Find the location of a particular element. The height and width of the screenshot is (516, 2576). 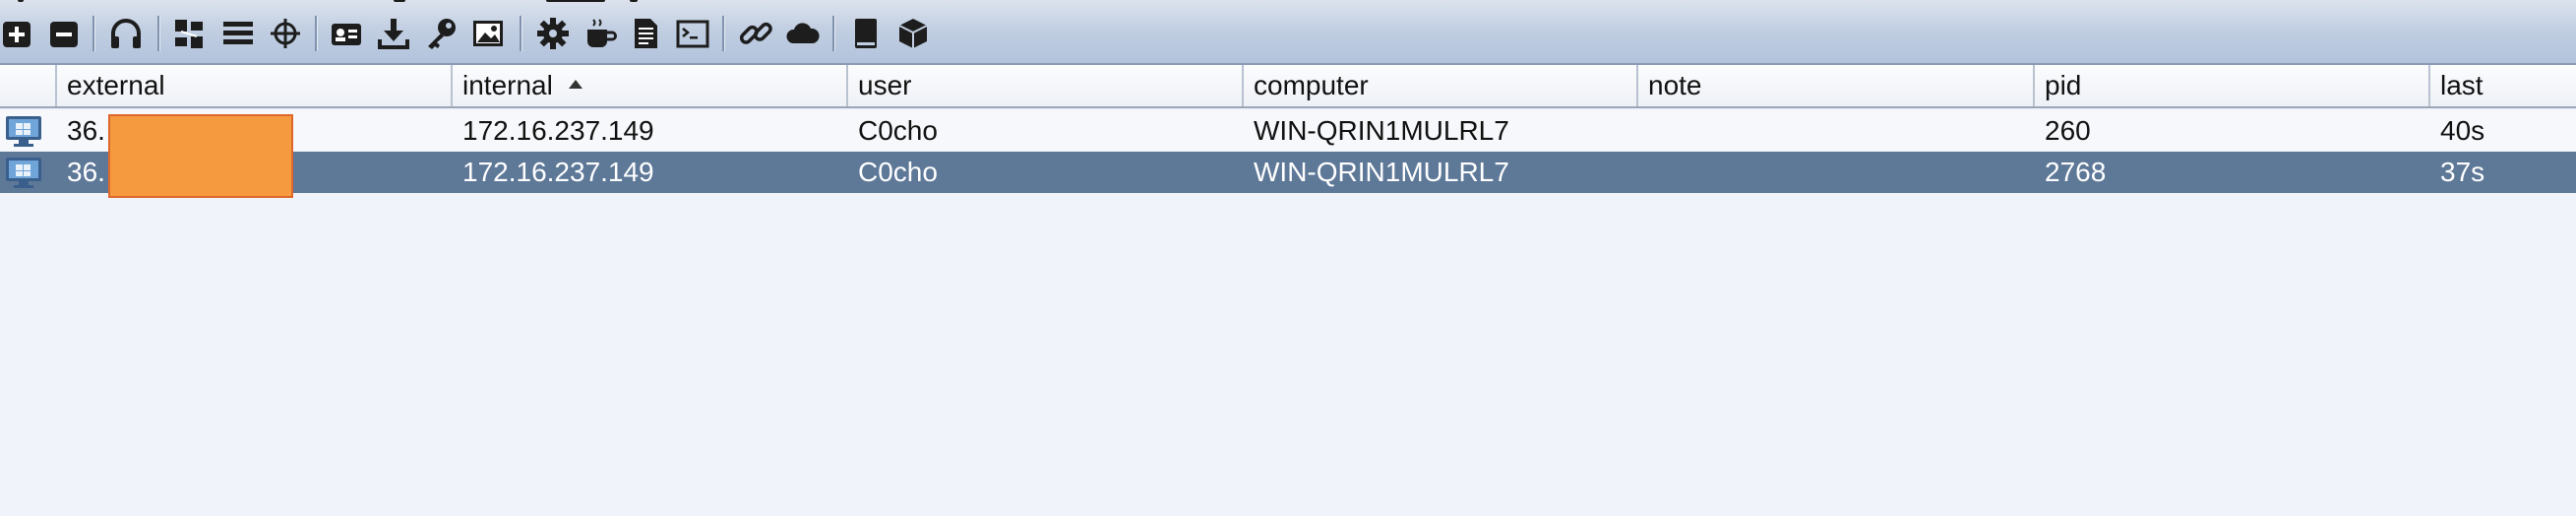

script-document-icon is located at coordinates (646, 33).